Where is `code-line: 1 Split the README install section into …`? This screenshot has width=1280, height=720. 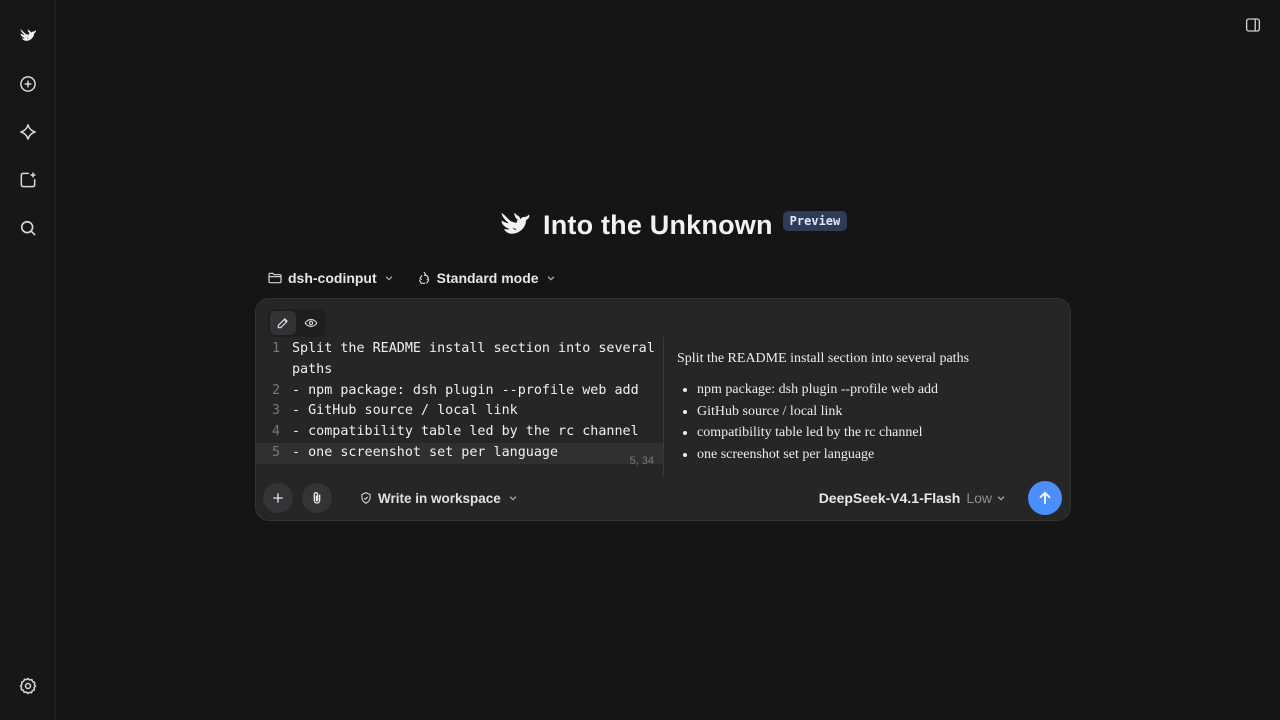 code-line: 1 Split the README install section into … is located at coordinates (460, 360).